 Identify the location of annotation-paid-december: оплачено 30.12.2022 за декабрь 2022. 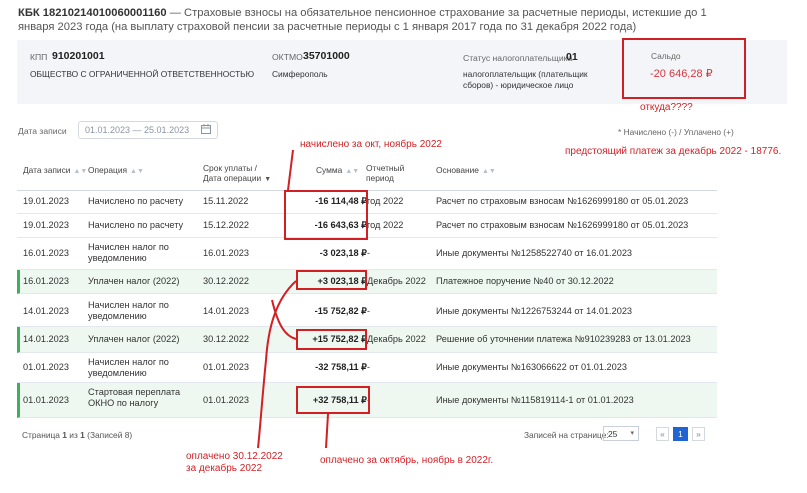
(234, 462).